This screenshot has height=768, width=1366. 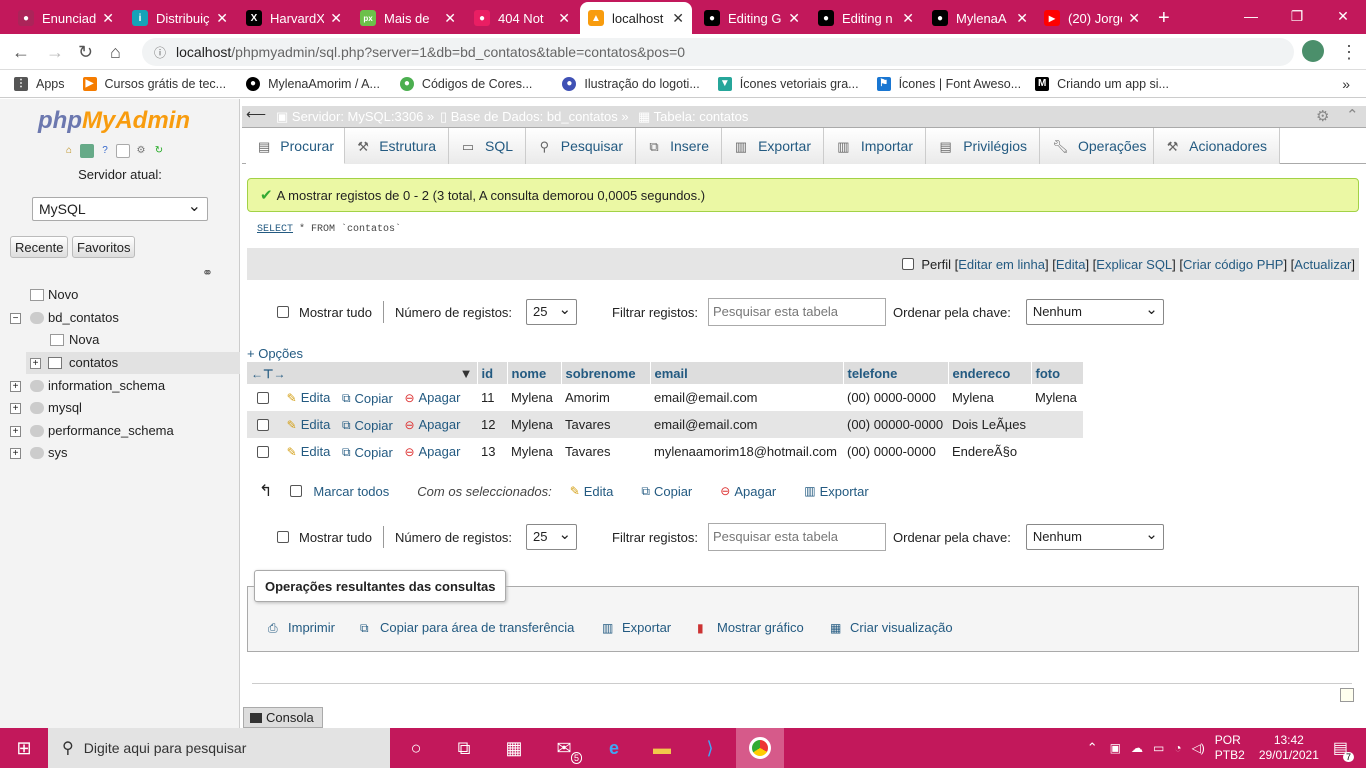 I want to click on logout-icon, so click(x=87, y=151).